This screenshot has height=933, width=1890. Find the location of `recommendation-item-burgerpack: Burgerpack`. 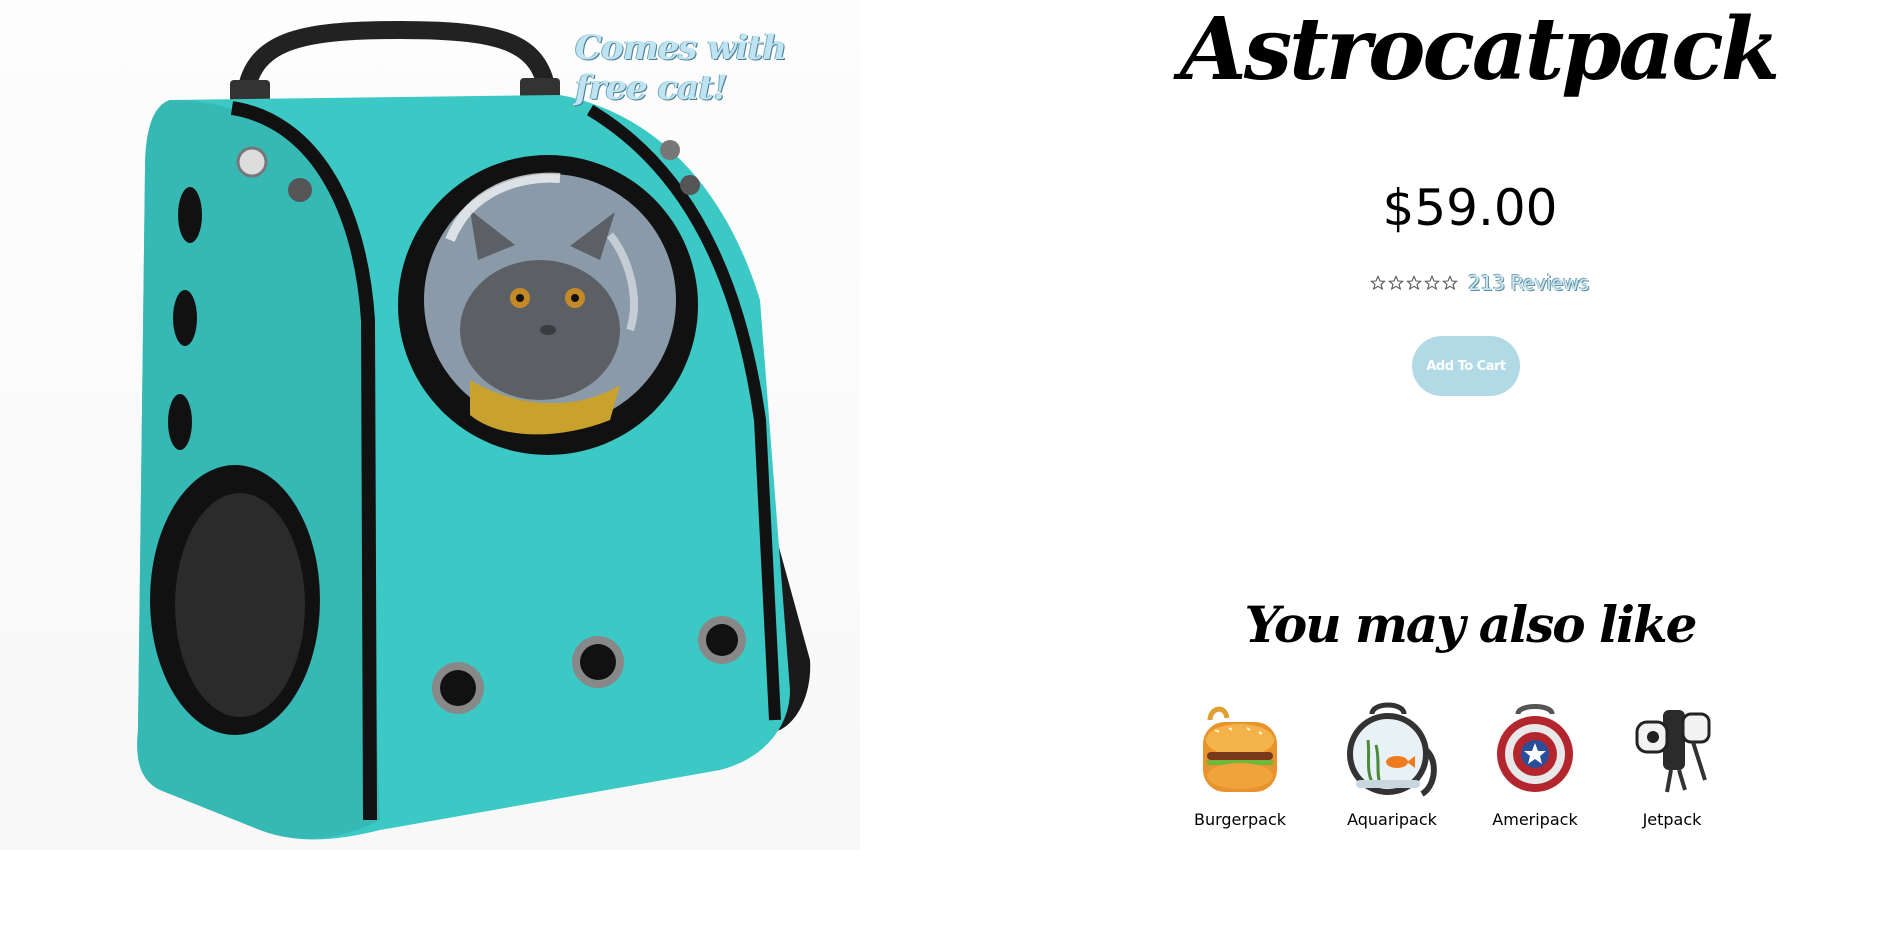

recommendation-item-burgerpack: Burgerpack is located at coordinates (1240, 764).